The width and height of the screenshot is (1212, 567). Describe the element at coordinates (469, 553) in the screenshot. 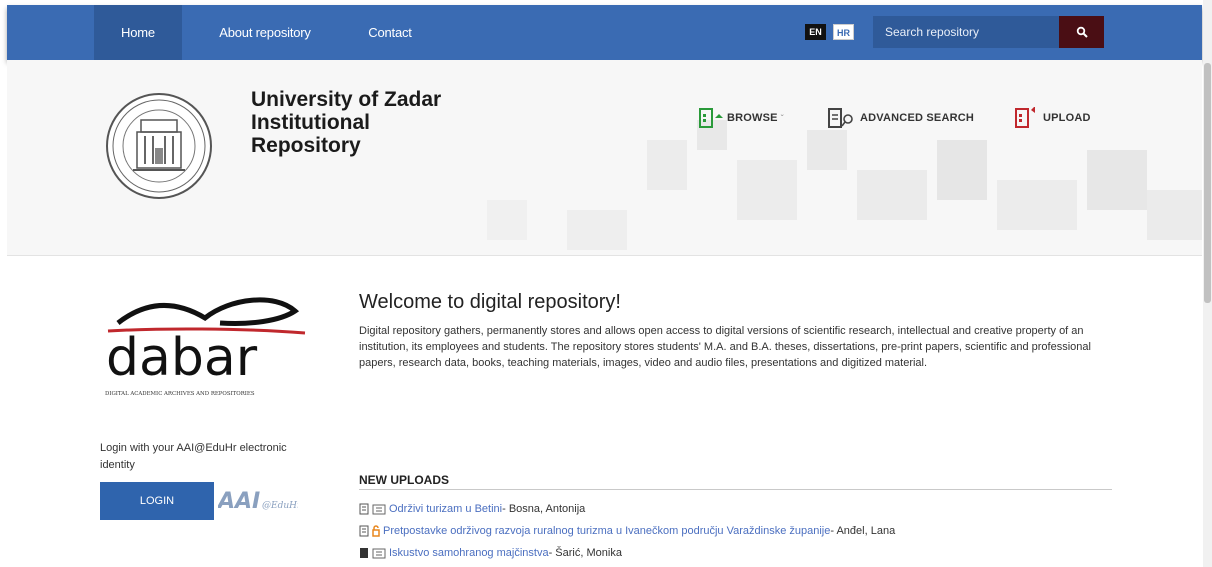

I see `upload-title-link: Iskustvo samohranog majčinstva` at that location.